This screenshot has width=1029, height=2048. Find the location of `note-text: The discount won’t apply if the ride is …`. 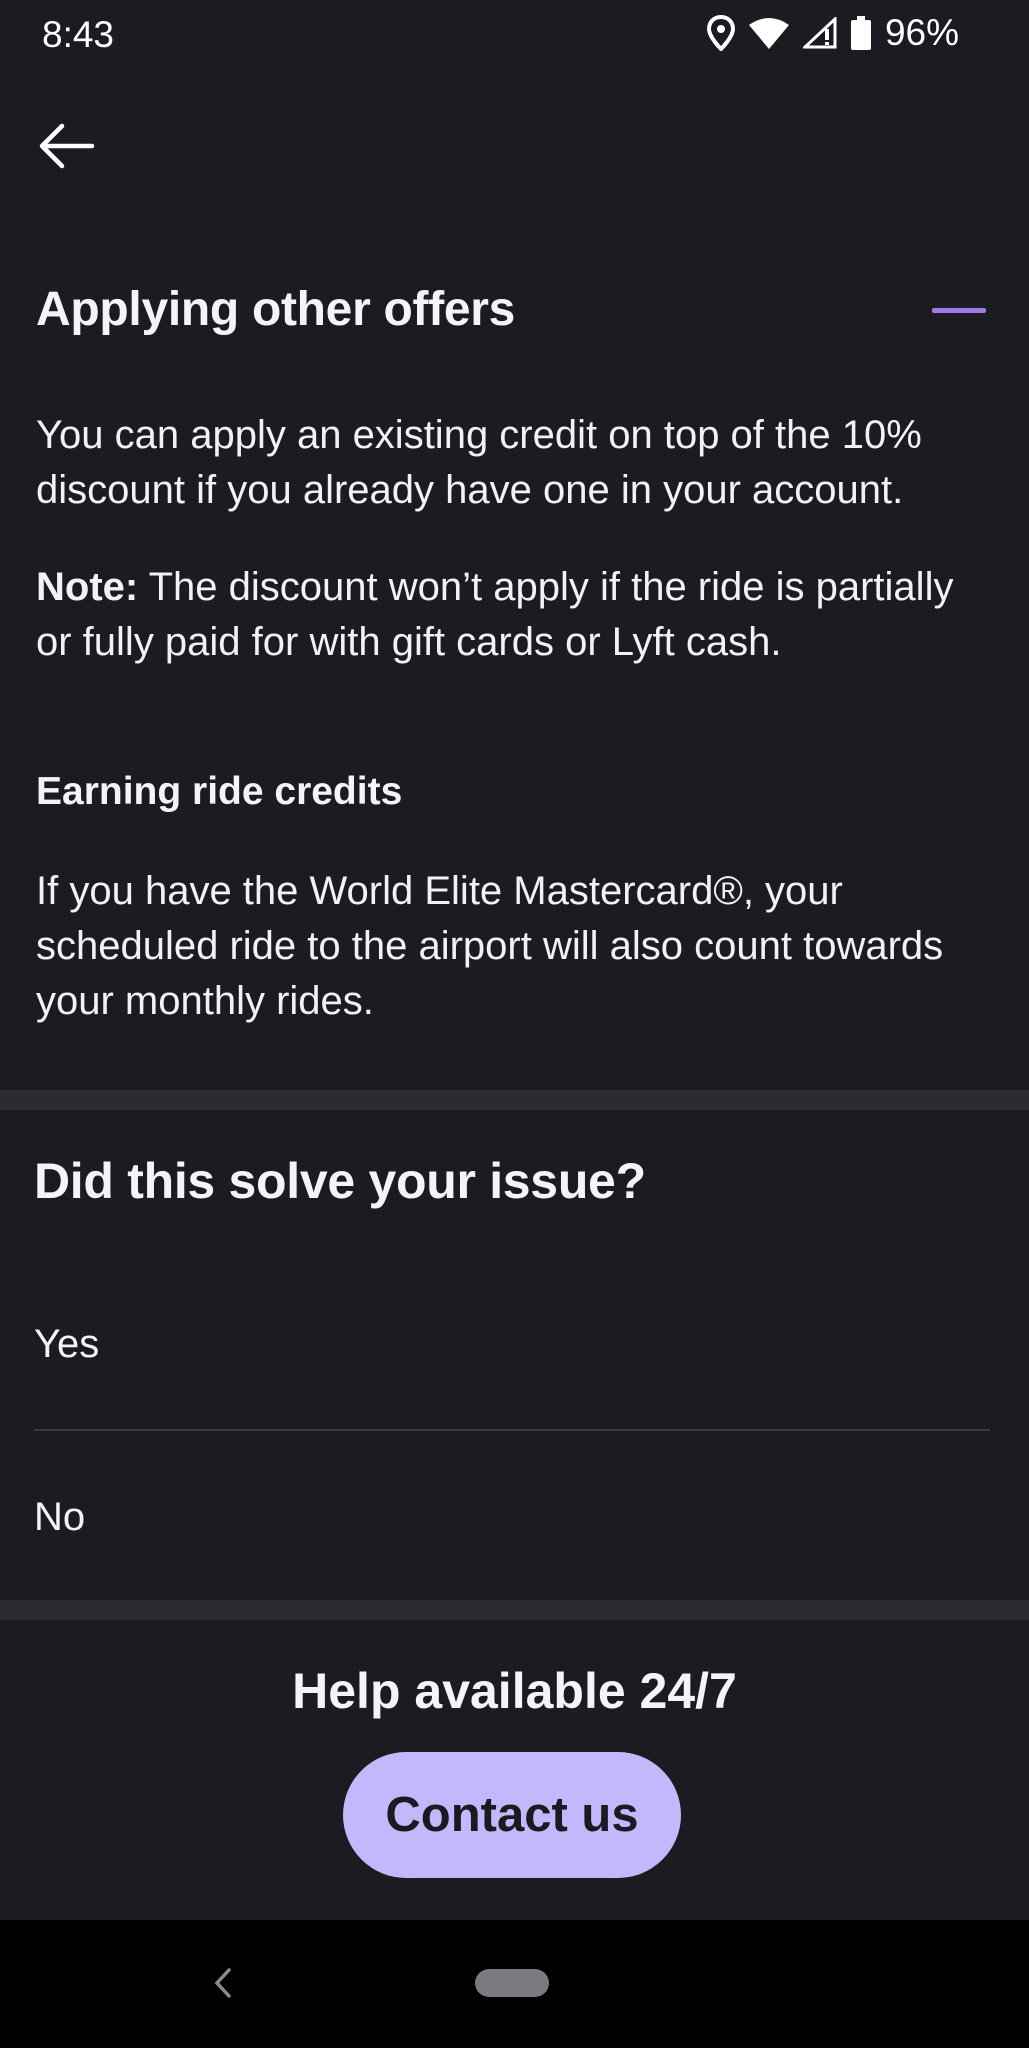

note-text: The discount won’t apply if the ride is … is located at coordinates (495, 614).